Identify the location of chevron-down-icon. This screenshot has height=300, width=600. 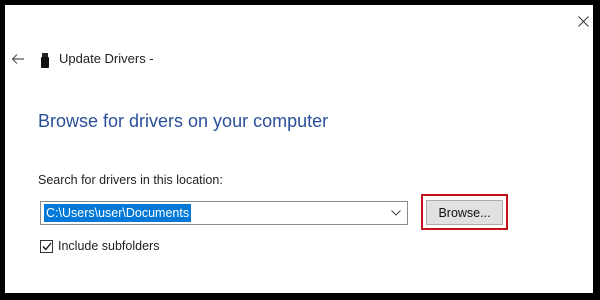
(396, 213).